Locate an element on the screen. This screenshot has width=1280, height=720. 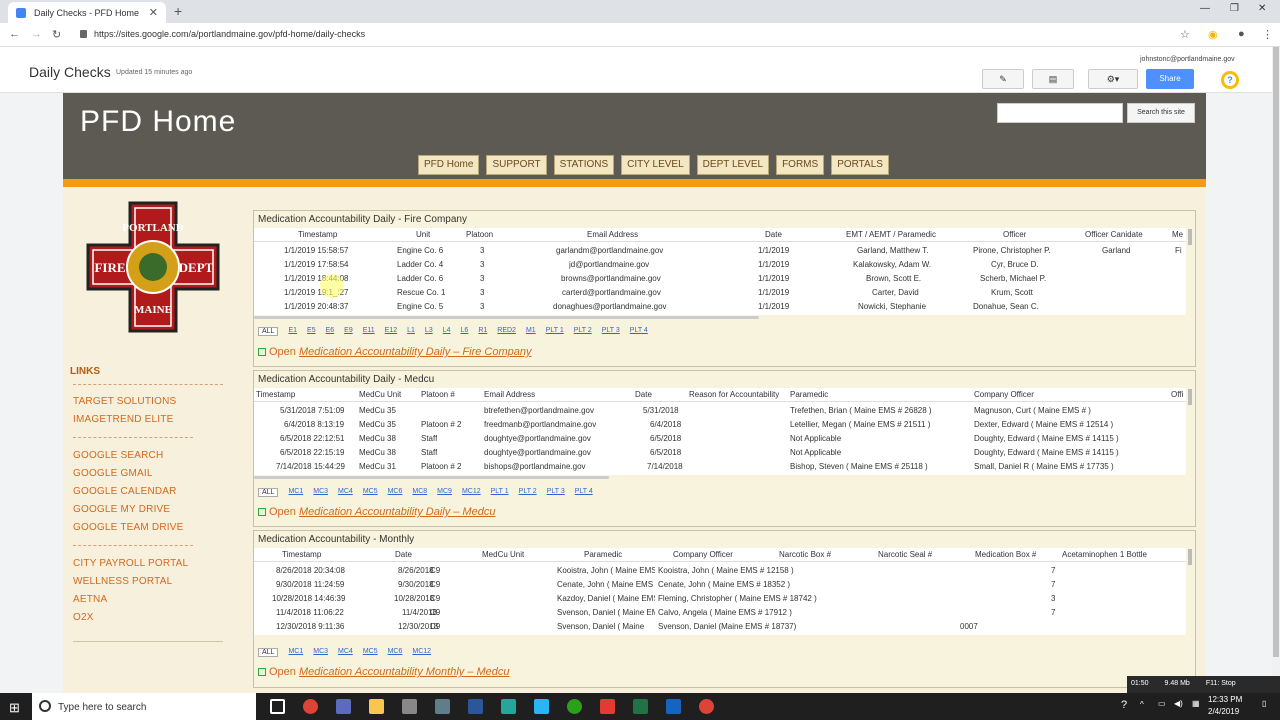
profile-icon: ● is located at coordinates (1241, 34).